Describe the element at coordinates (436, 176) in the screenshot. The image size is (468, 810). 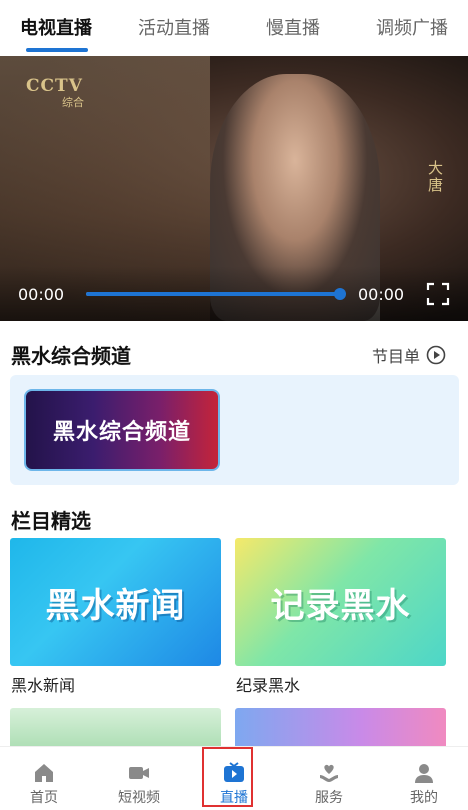
I see `video-watermark: 大唐` at that location.